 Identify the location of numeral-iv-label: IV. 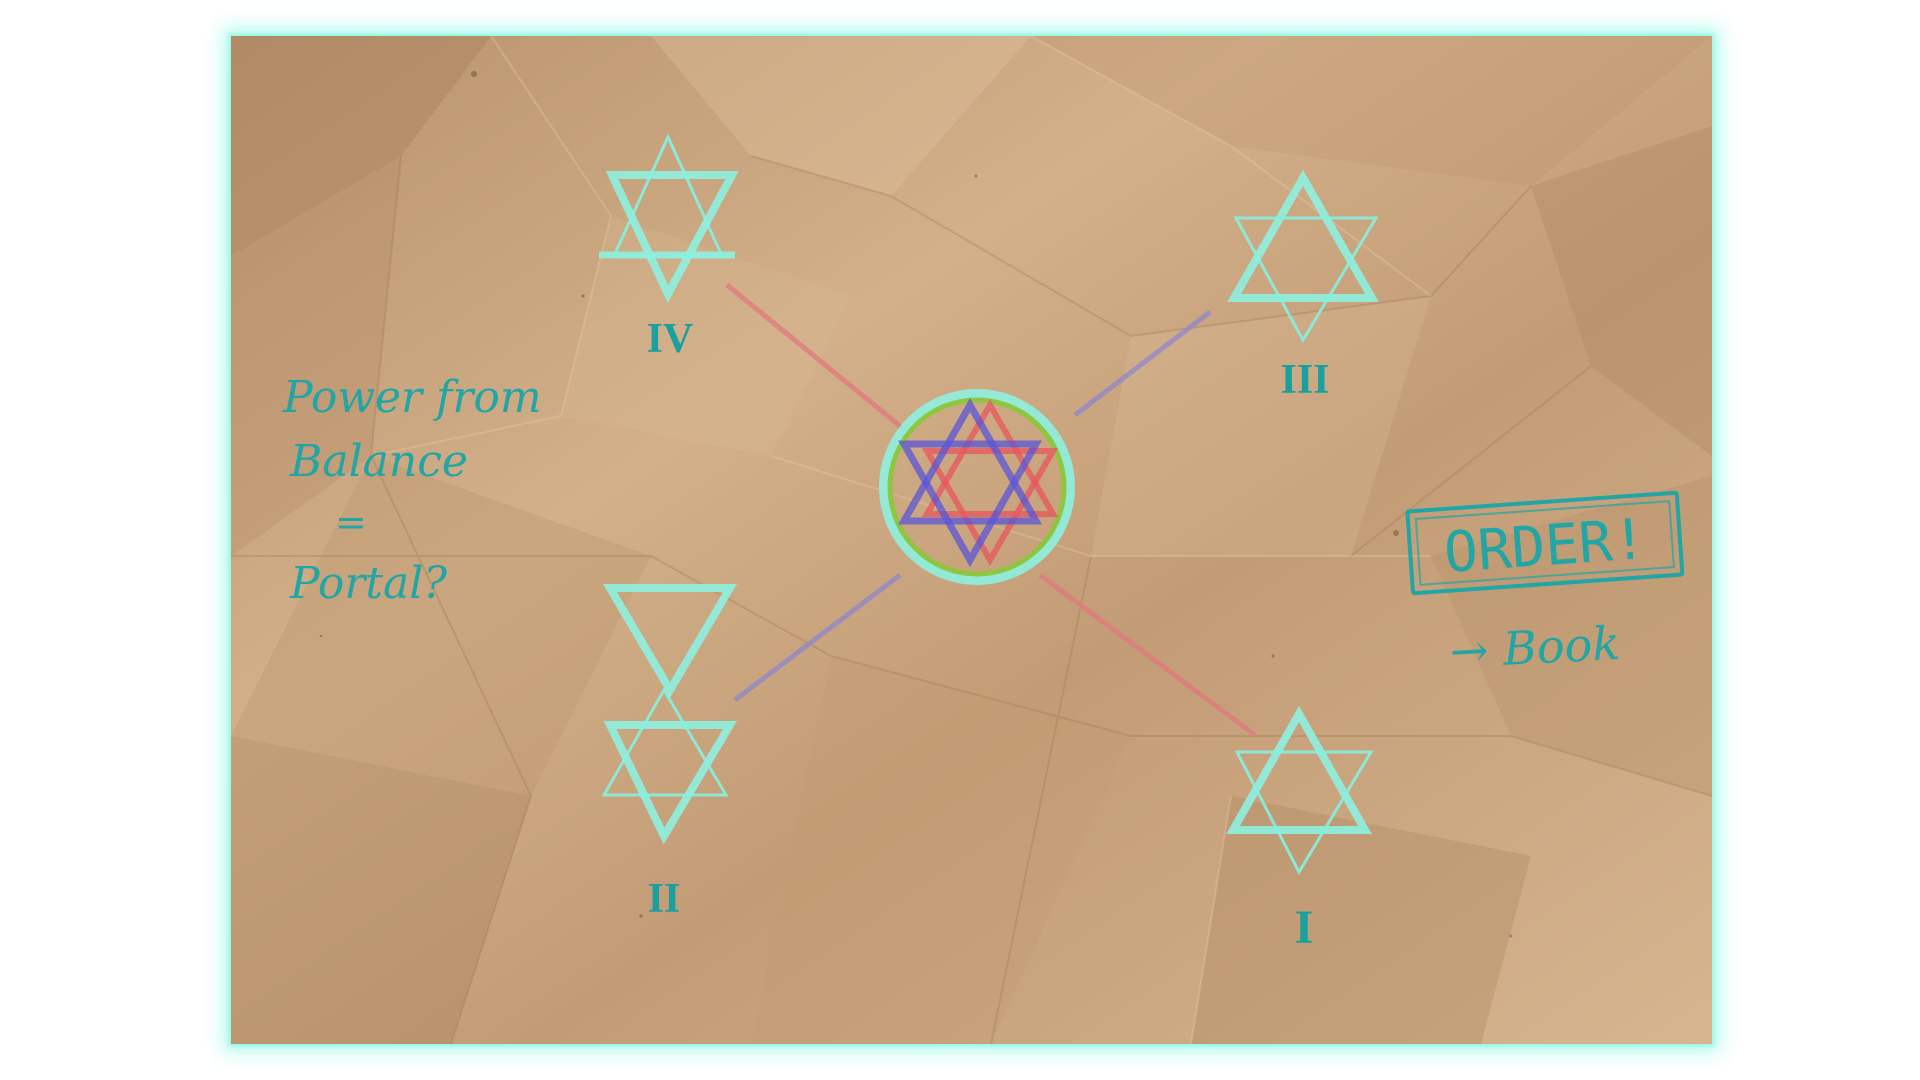
(670, 339).